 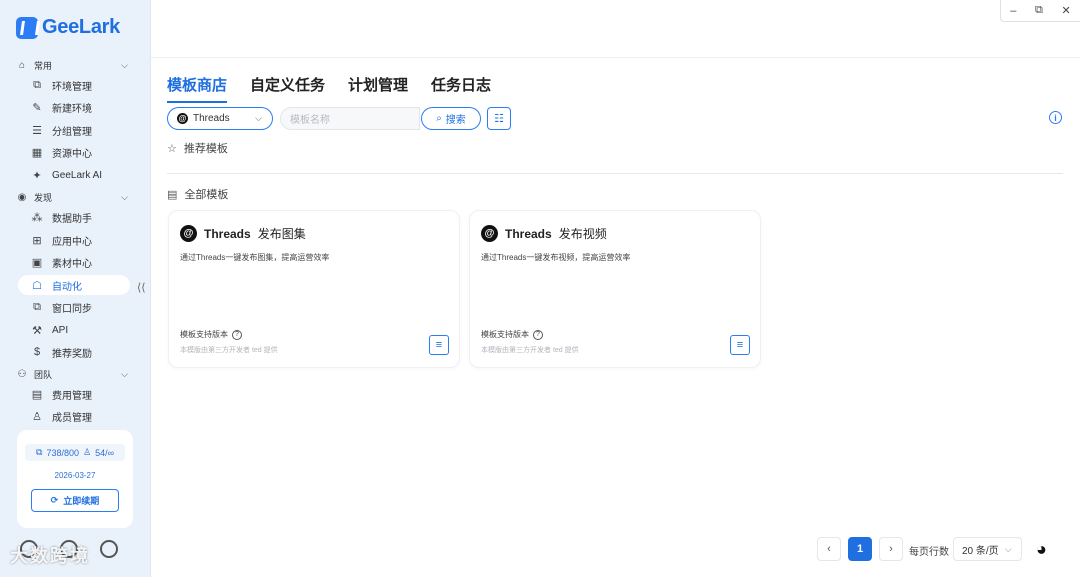 I want to click on sidebar-item-label: 应用中心, so click(x=72, y=242).